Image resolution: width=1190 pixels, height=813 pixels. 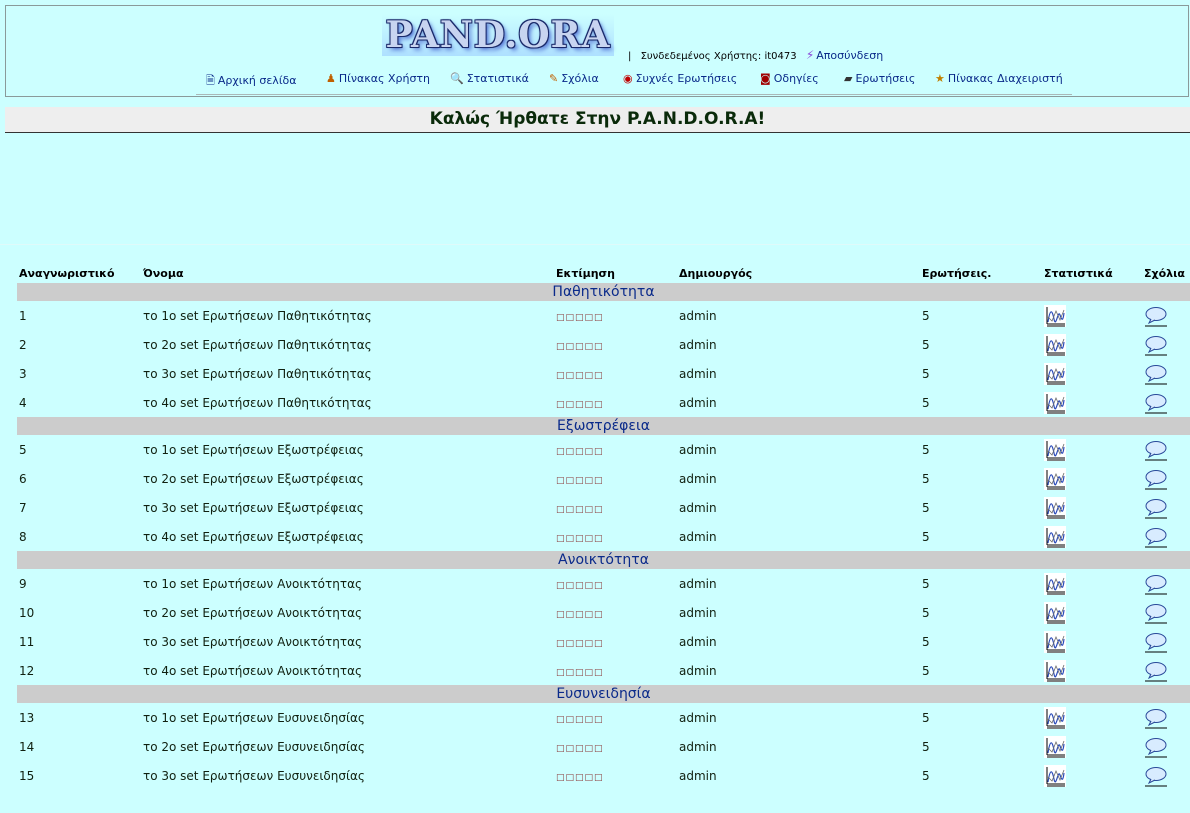 What do you see at coordinates (347, 670) in the screenshot?
I see `row-name: το 4ο set Ερωτήσεων Ανοικτότητας` at bounding box center [347, 670].